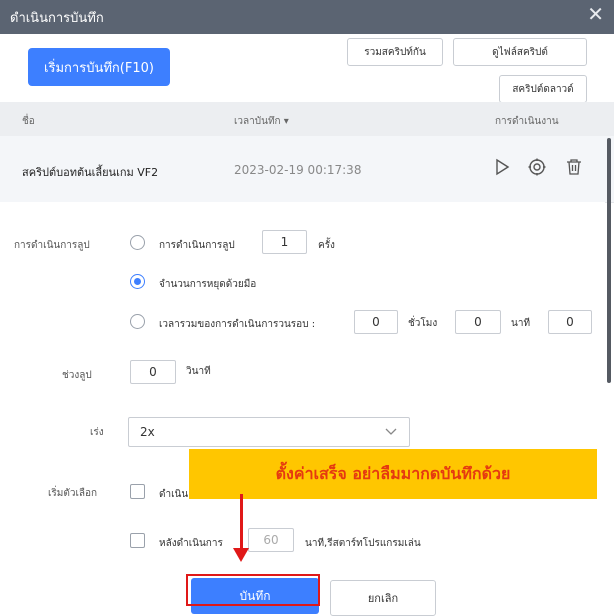 The height and width of the screenshot is (616, 614). Describe the element at coordinates (137, 540) in the screenshot. I see `start-option-2-checkbox` at that location.